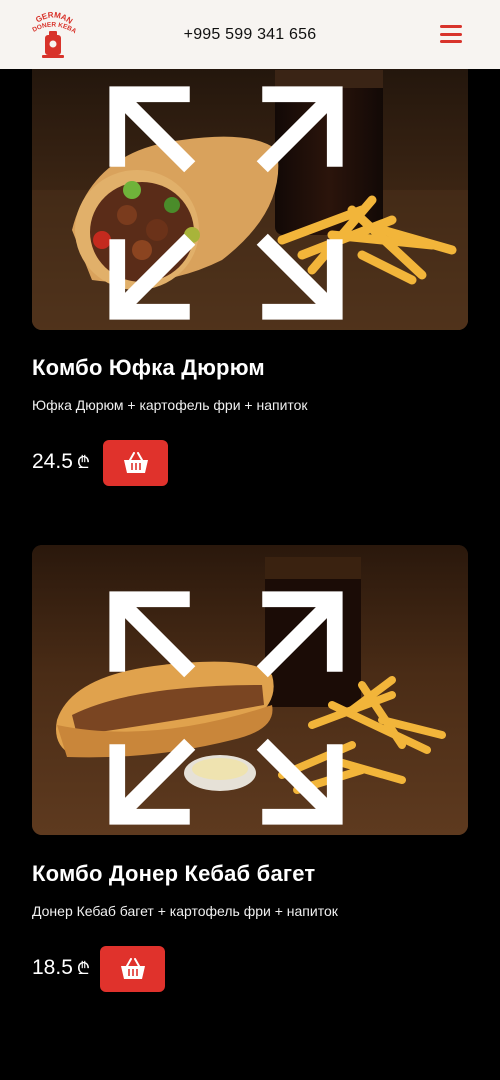 The image size is (500, 1080). I want to click on product-price: 24.5 ₾, so click(61, 462).